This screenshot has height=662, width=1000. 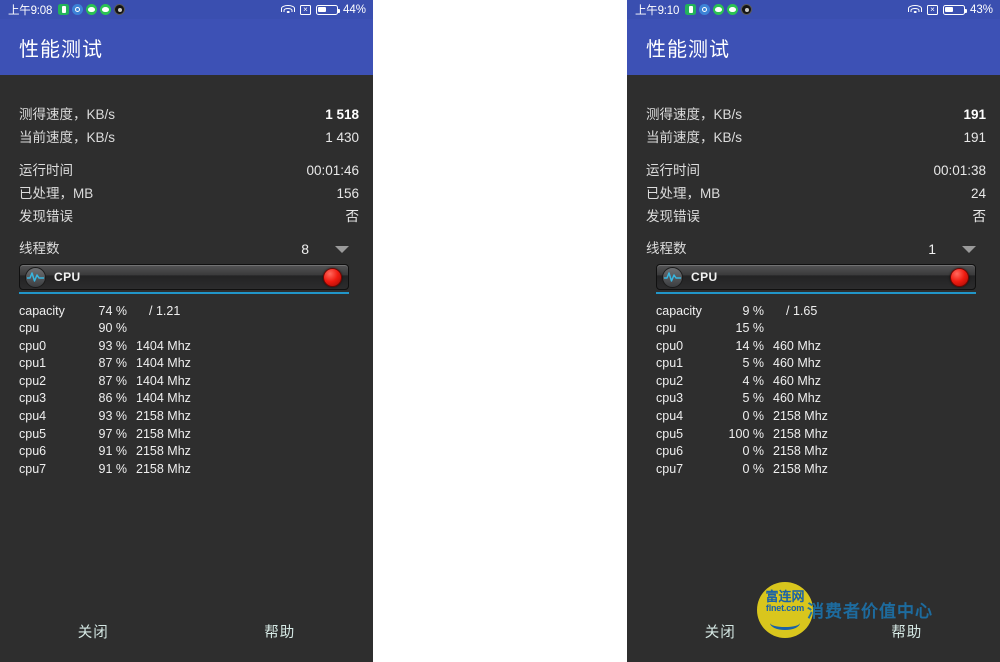 What do you see at coordinates (720, 631) in the screenshot?
I see `close-button-1: 关闭` at bounding box center [720, 631].